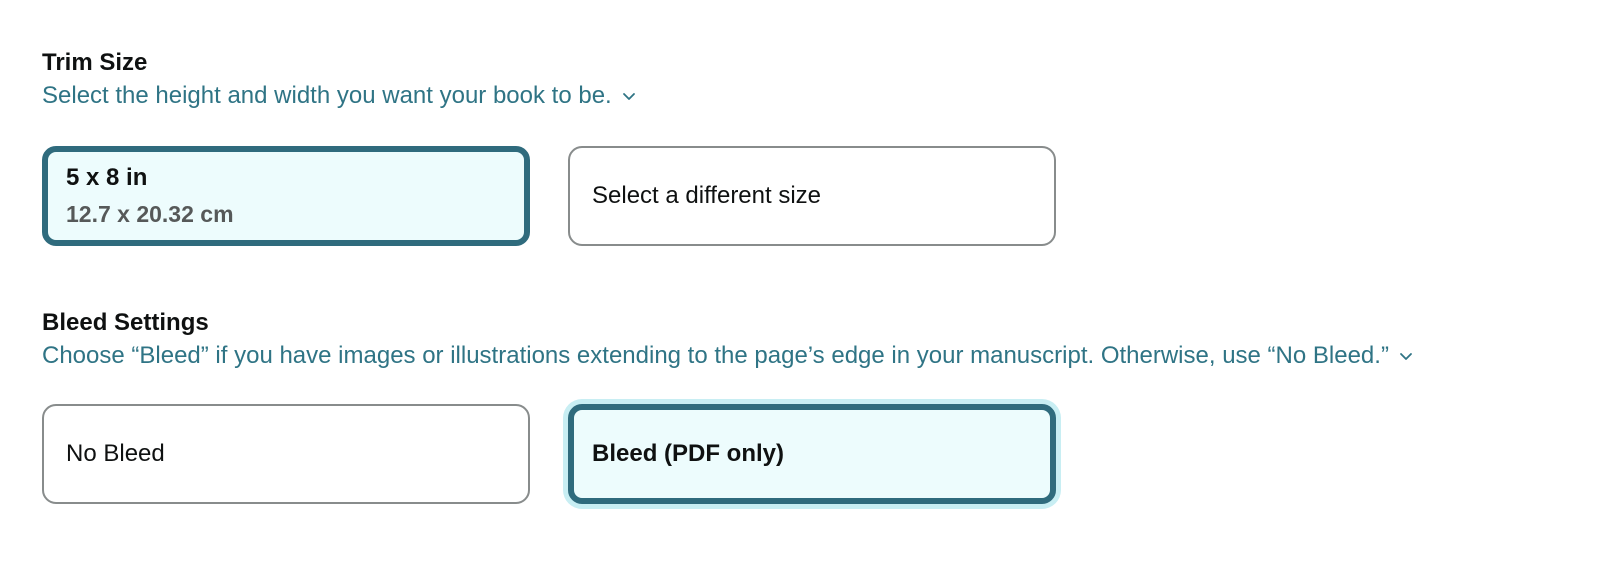 The height and width of the screenshot is (562, 1612). Describe the element at coordinates (95, 62) in the screenshot. I see `trim-size-title: Trim Size` at that location.